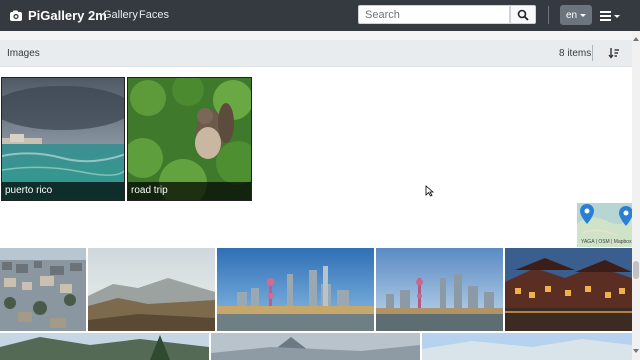 This screenshot has height=360, width=640. Describe the element at coordinates (63, 191) in the screenshot. I see `directory-name: puerto rico` at that location.